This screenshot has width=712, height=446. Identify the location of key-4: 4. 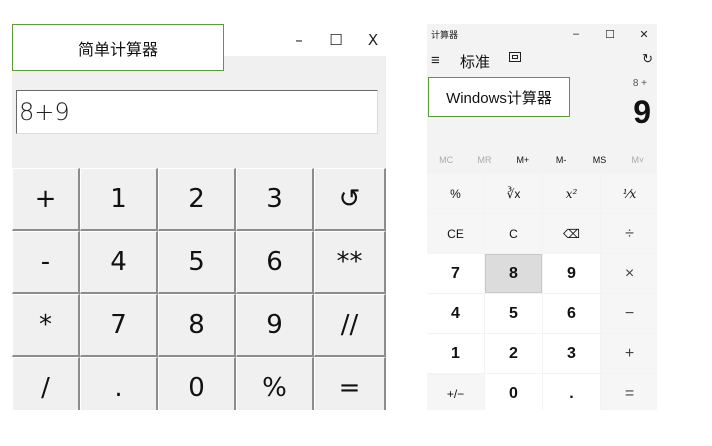
(119, 262).